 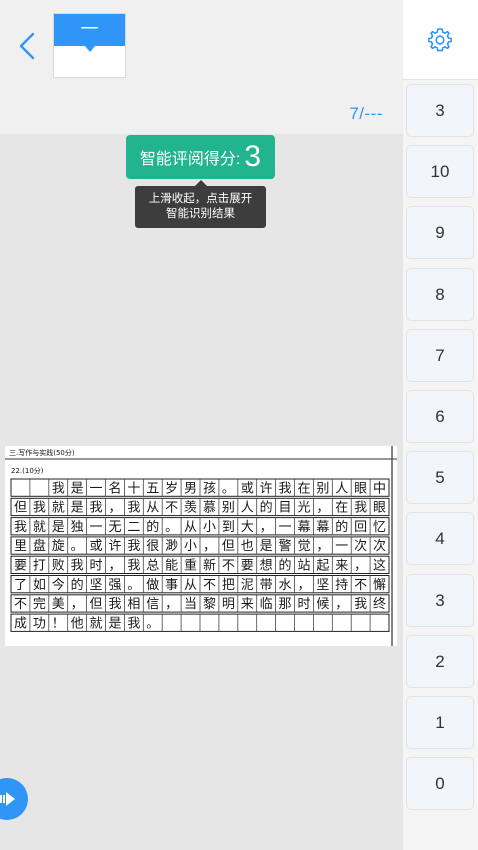 What do you see at coordinates (379, 488) in the screenshot?
I see `handwritten-char: 中` at bounding box center [379, 488].